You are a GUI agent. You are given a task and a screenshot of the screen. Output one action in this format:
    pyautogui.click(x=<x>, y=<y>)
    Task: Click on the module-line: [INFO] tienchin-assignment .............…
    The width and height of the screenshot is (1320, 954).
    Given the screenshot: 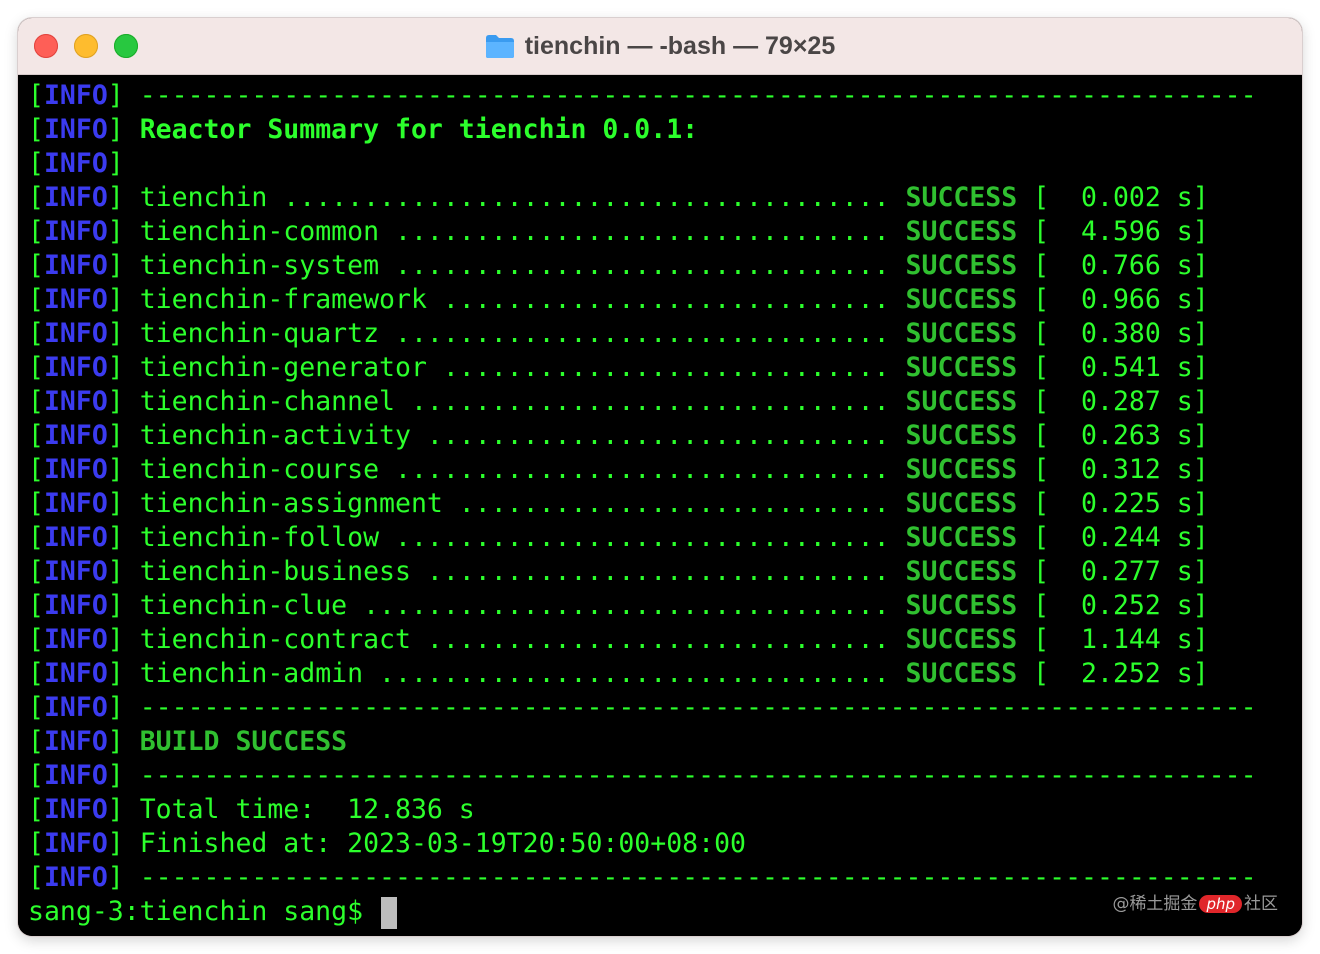 What is the action you would take?
    pyautogui.click(x=618, y=504)
    